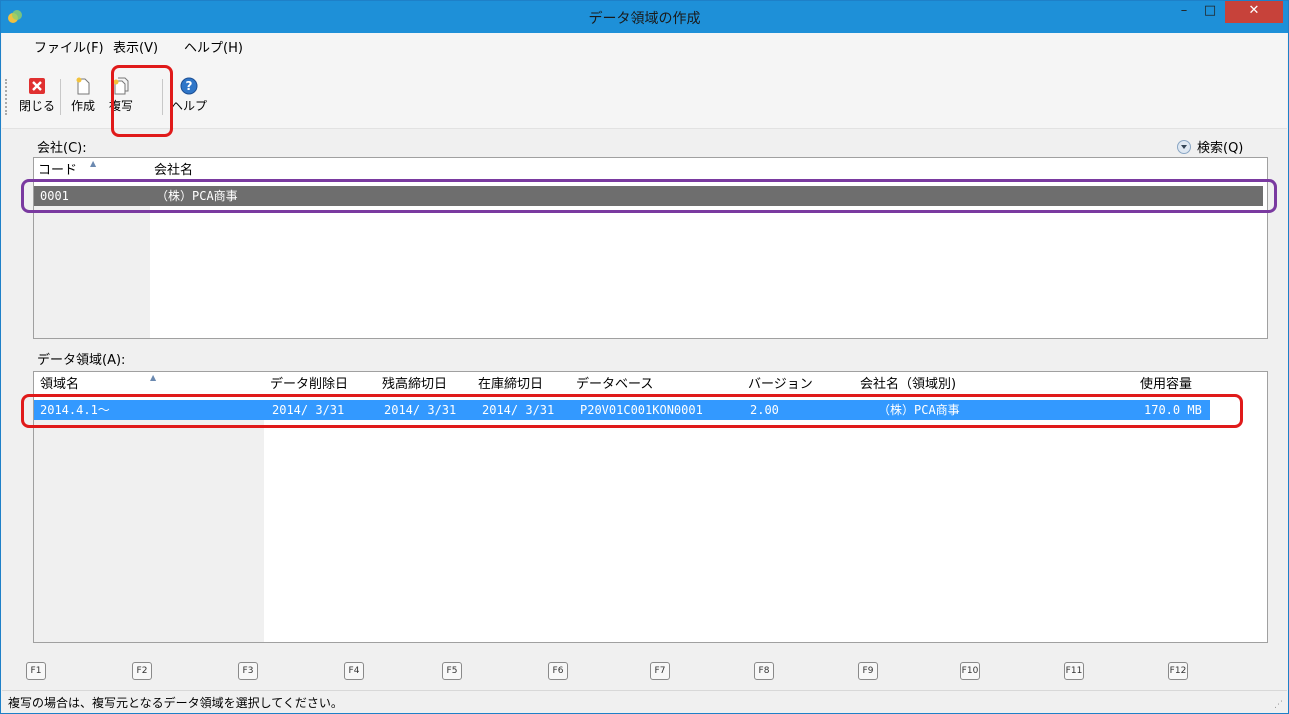 The width and height of the screenshot is (1289, 714). Describe the element at coordinates (36, 671) in the screenshot. I see `f1-key: F1` at that location.